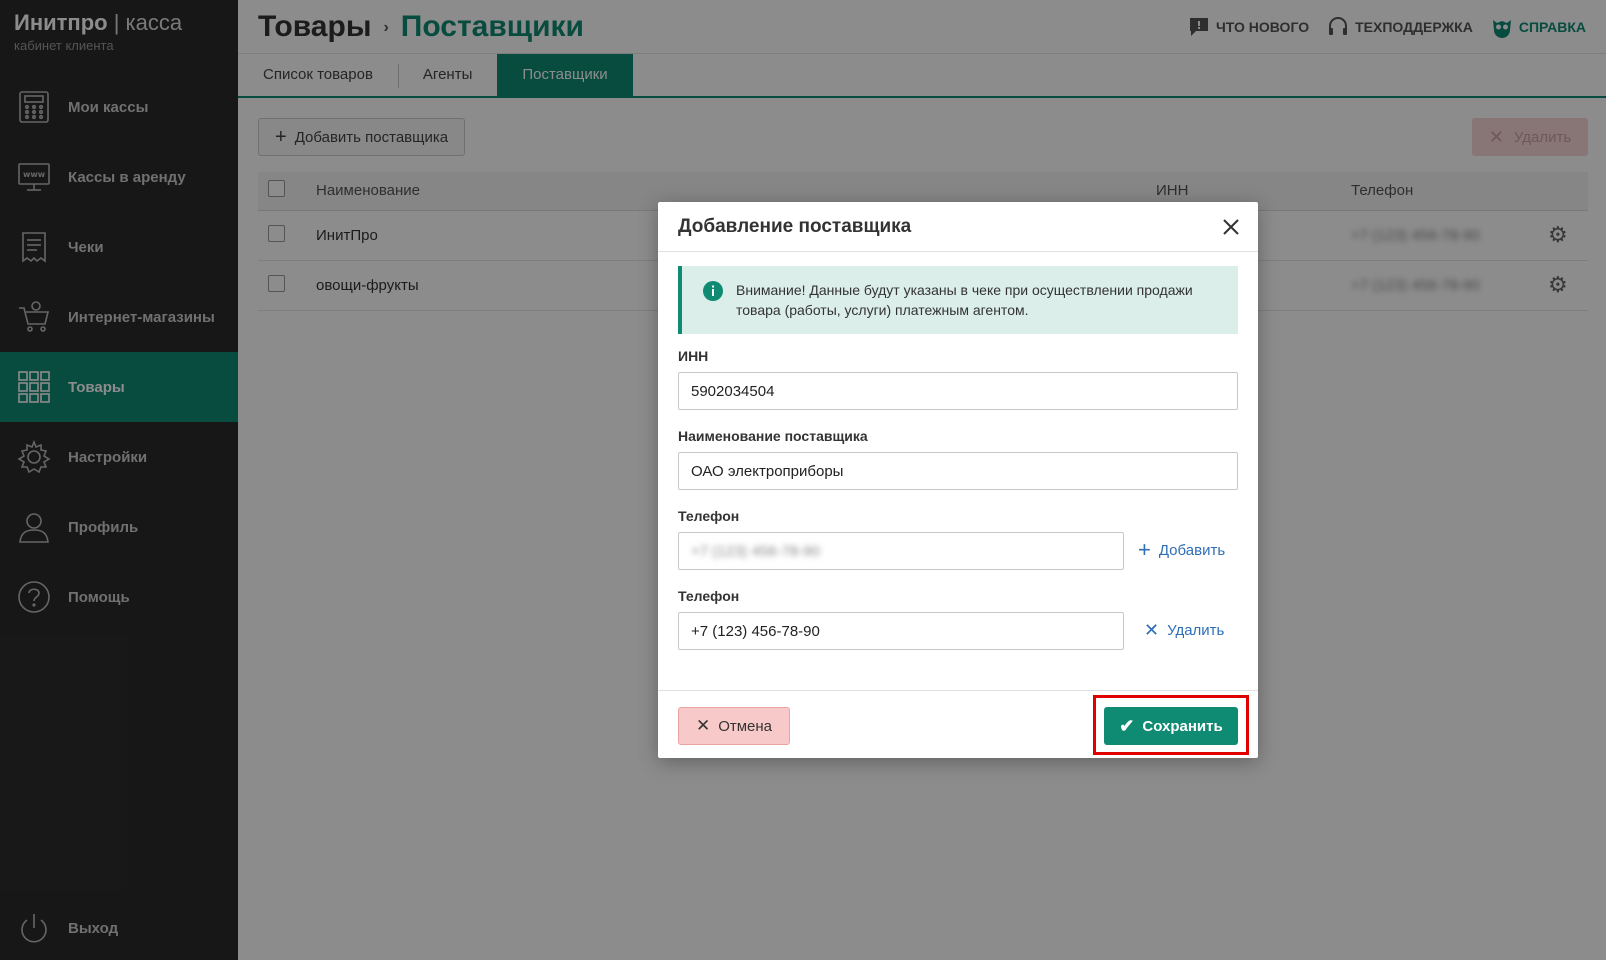  I want to click on cancel-label: Отмена, so click(745, 726).